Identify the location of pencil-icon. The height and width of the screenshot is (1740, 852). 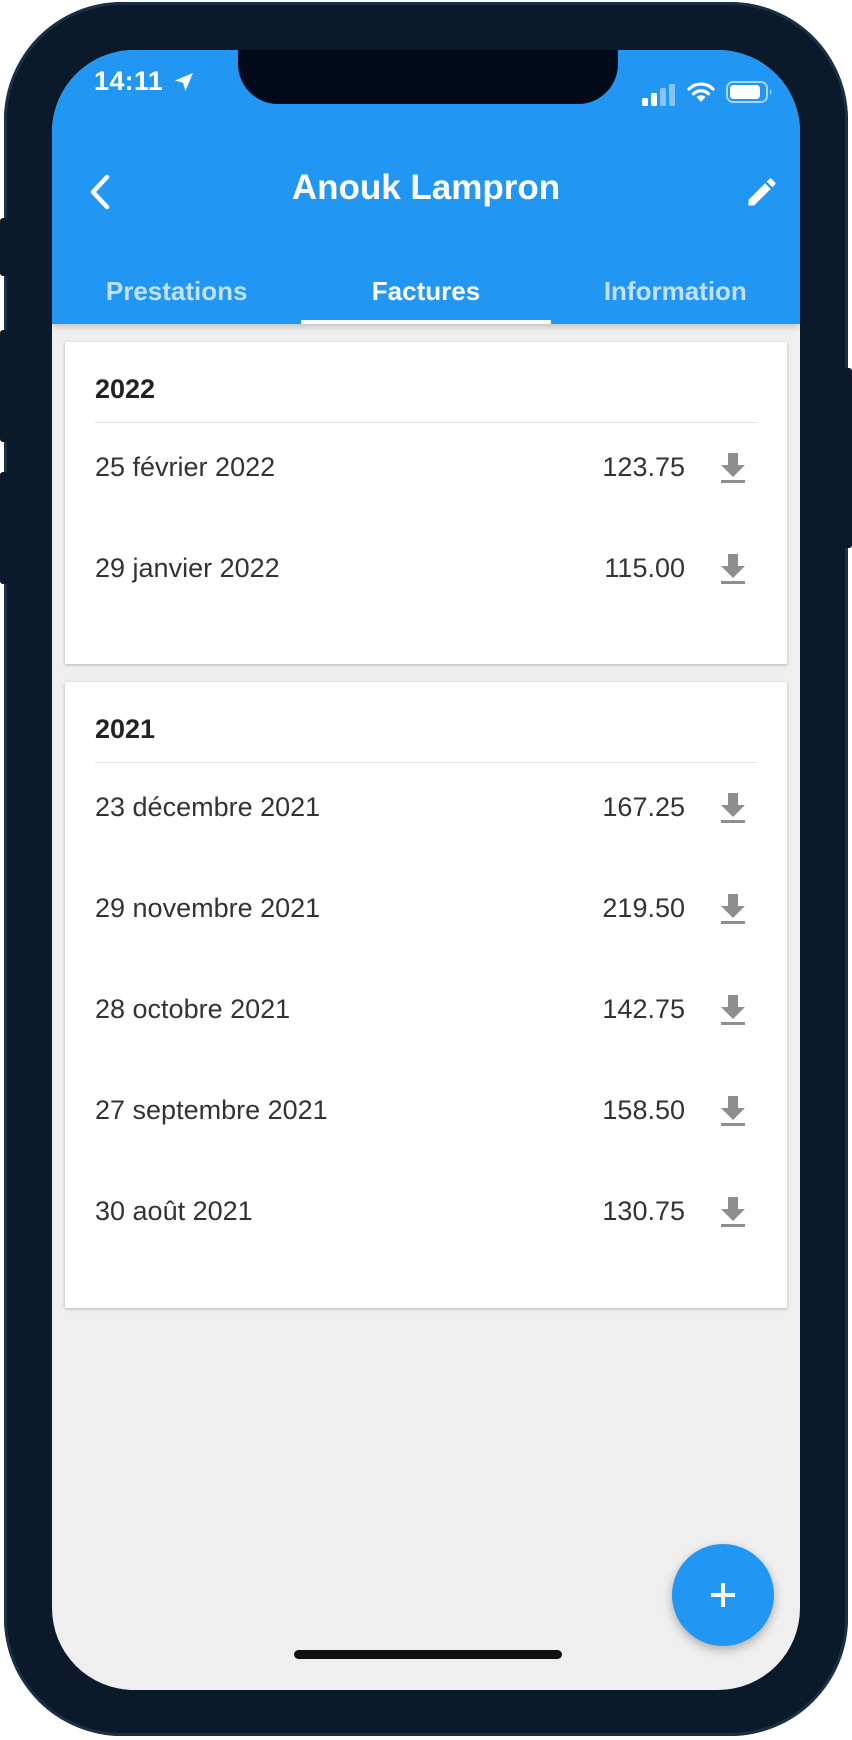
(762, 192).